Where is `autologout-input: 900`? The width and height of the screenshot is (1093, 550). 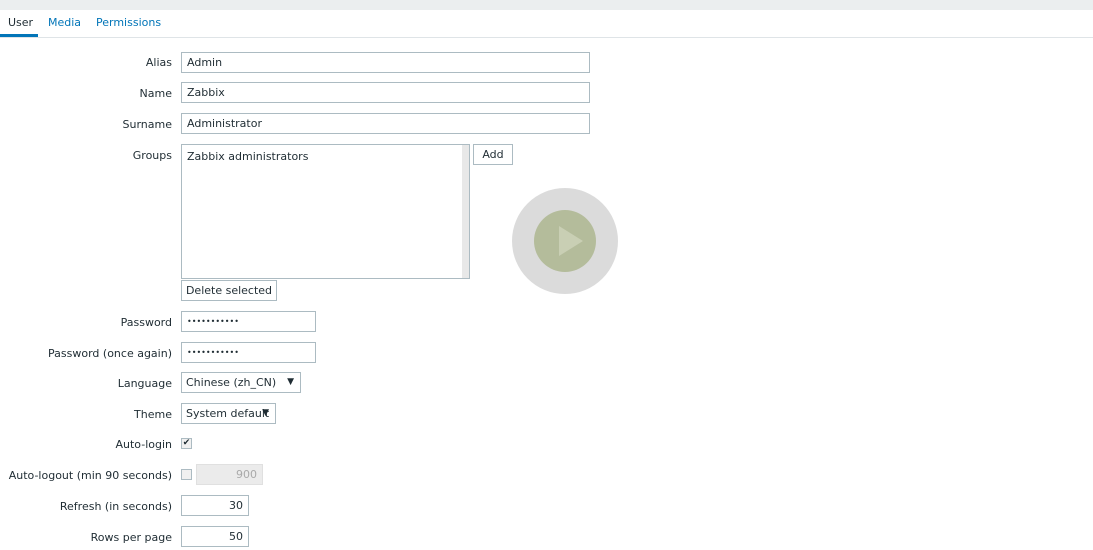 autologout-input: 900 is located at coordinates (229, 474).